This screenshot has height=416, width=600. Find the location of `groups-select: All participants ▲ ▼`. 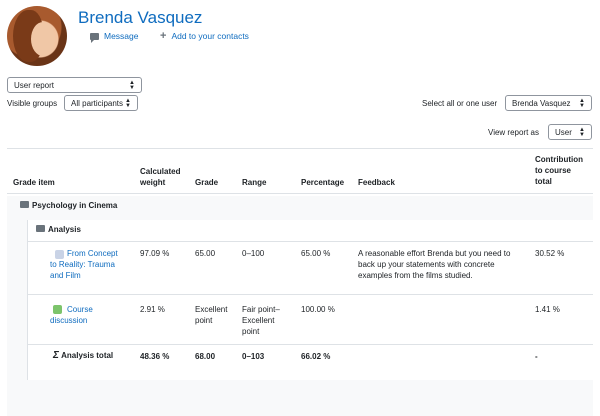

groups-select: All participants ▲ ▼ is located at coordinates (101, 103).